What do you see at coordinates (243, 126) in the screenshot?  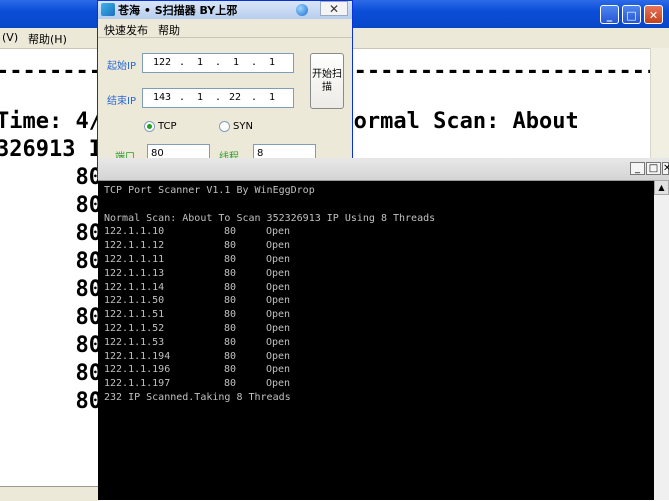 I see `syn-label: SYN` at bounding box center [243, 126].